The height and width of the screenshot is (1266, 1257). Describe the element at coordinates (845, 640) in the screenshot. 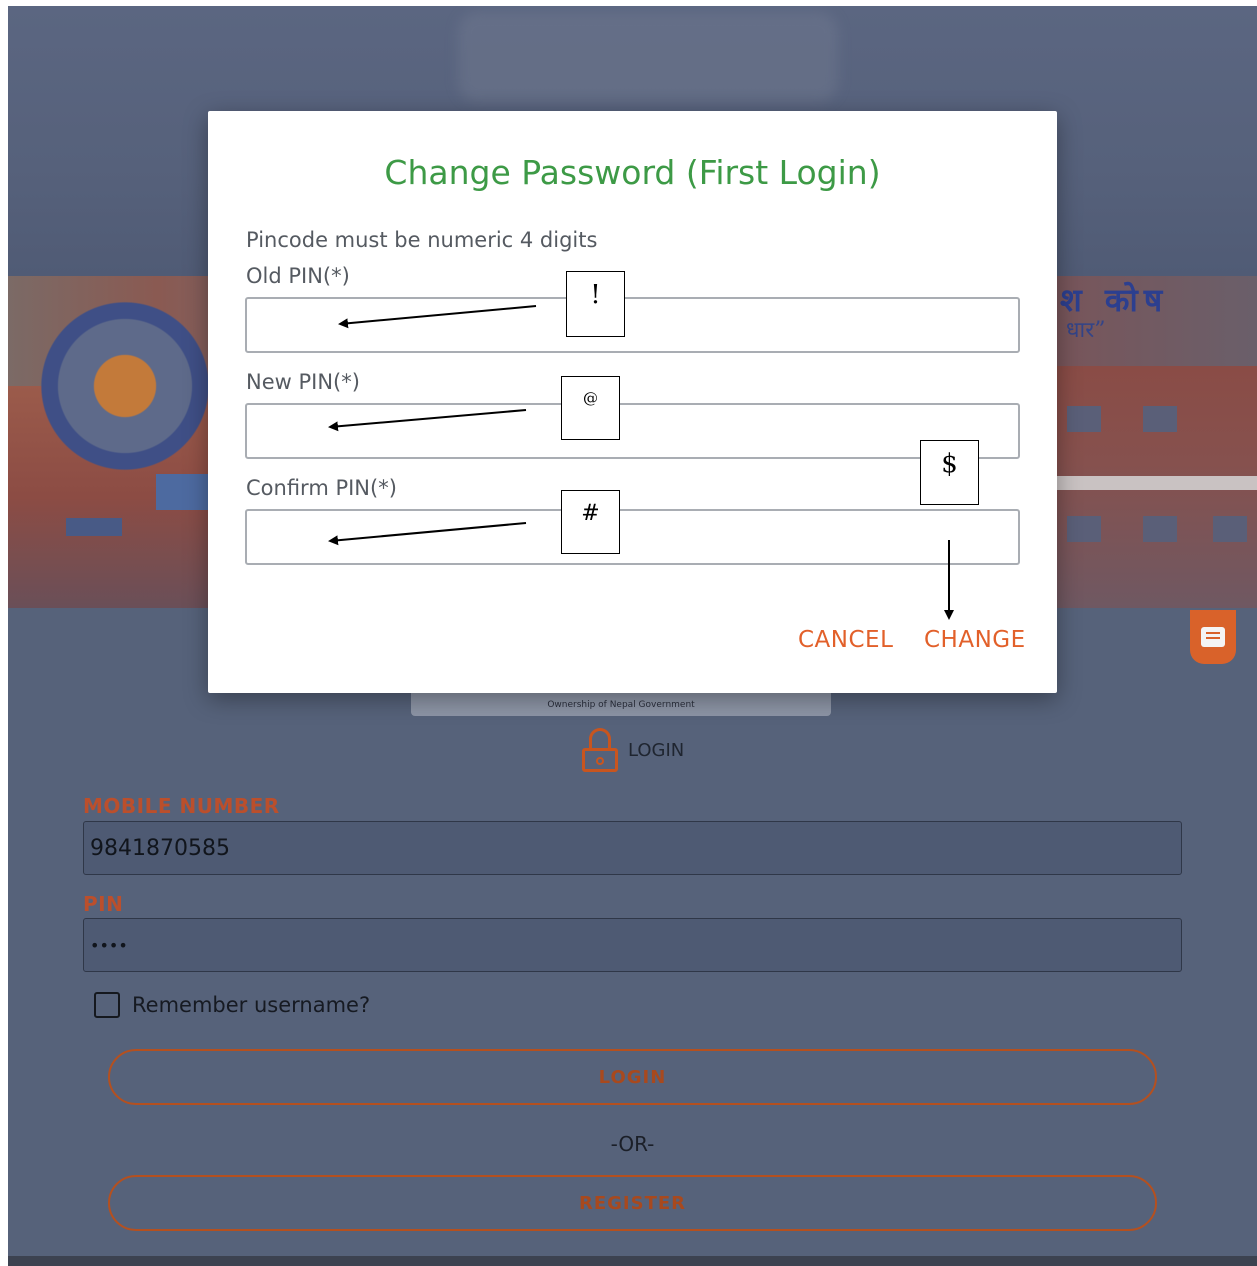

I see `cancel-button: CANCEL` at that location.